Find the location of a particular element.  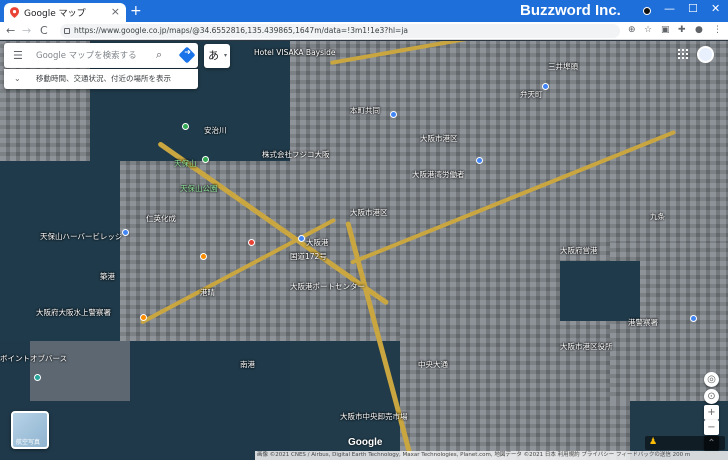

translate-icon: ⊕ is located at coordinates (632, 30).